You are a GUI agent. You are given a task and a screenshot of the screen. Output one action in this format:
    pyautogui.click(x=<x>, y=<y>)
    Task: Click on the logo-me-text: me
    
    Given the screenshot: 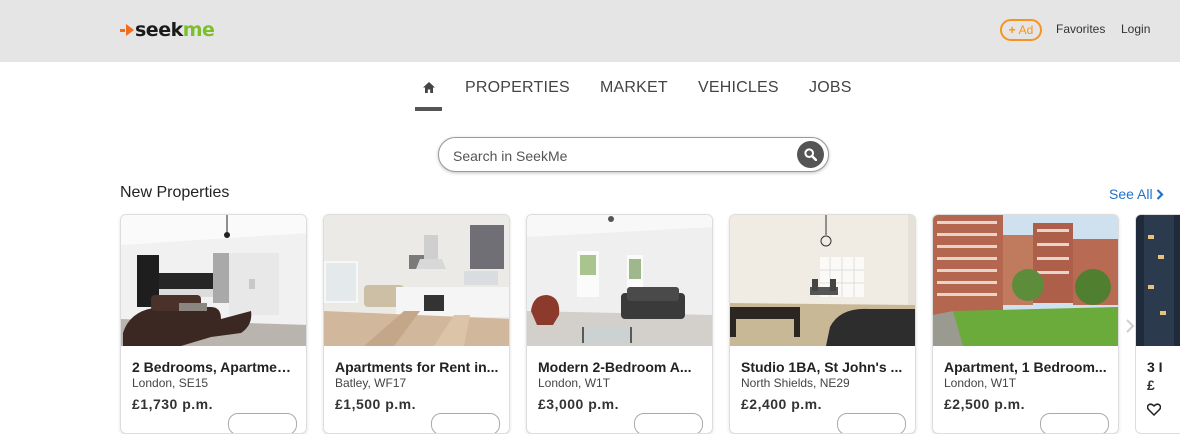 What is the action you would take?
    pyautogui.click(x=198, y=30)
    